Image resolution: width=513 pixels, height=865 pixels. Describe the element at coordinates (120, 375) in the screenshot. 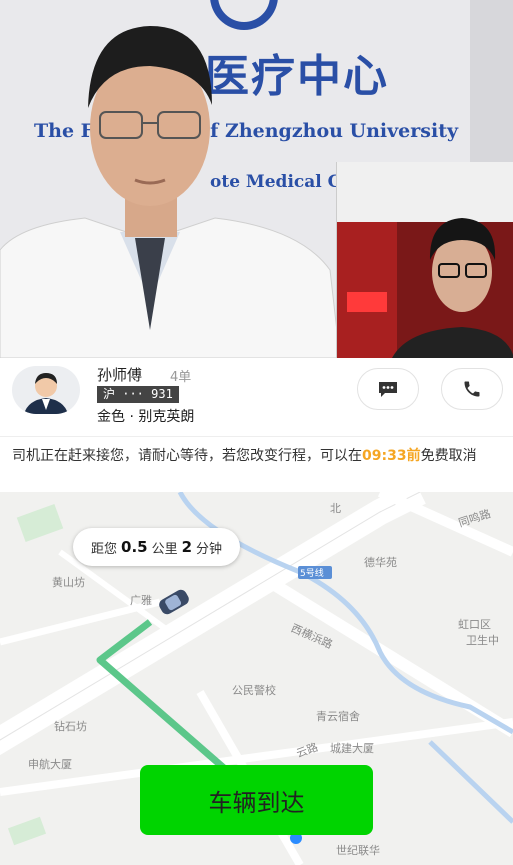

I see `driver-name: 孙师傅` at that location.